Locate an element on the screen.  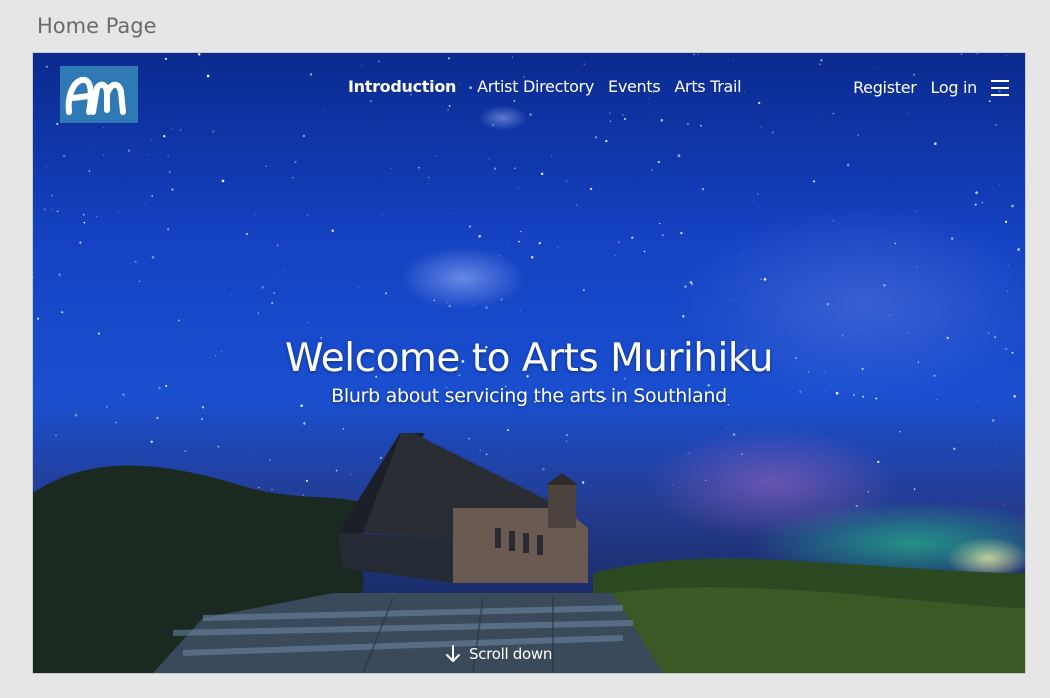
nav-link-arts-trail: Arts Trail is located at coordinates (707, 86).